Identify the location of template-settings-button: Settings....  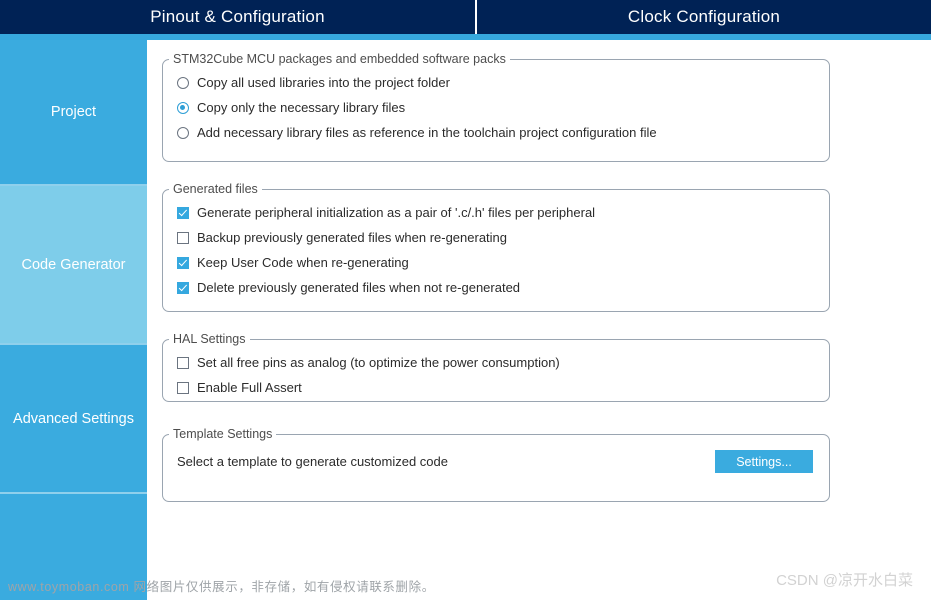
(764, 461).